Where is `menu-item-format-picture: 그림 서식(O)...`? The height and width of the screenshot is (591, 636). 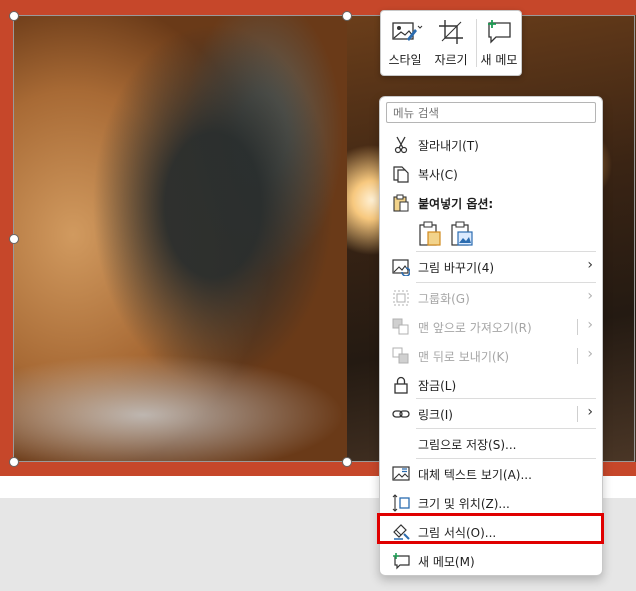 menu-item-format-picture: 그림 서식(O)... is located at coordinates (491, 531).